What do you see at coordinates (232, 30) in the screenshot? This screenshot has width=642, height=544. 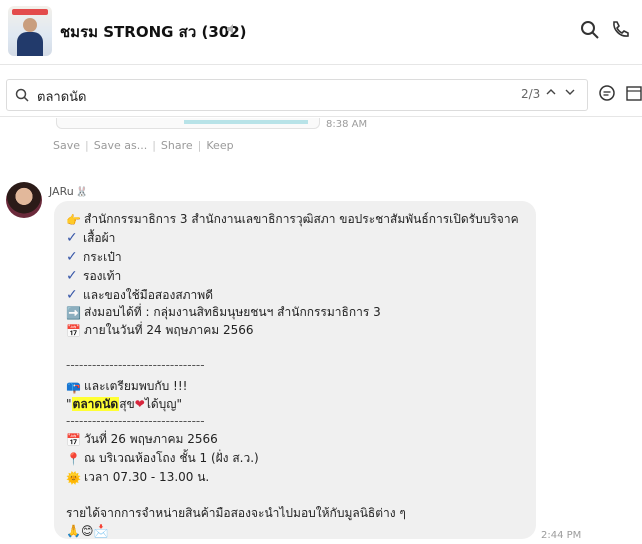 I see `speaker-muted-icon` at bounding box center [232, 30].